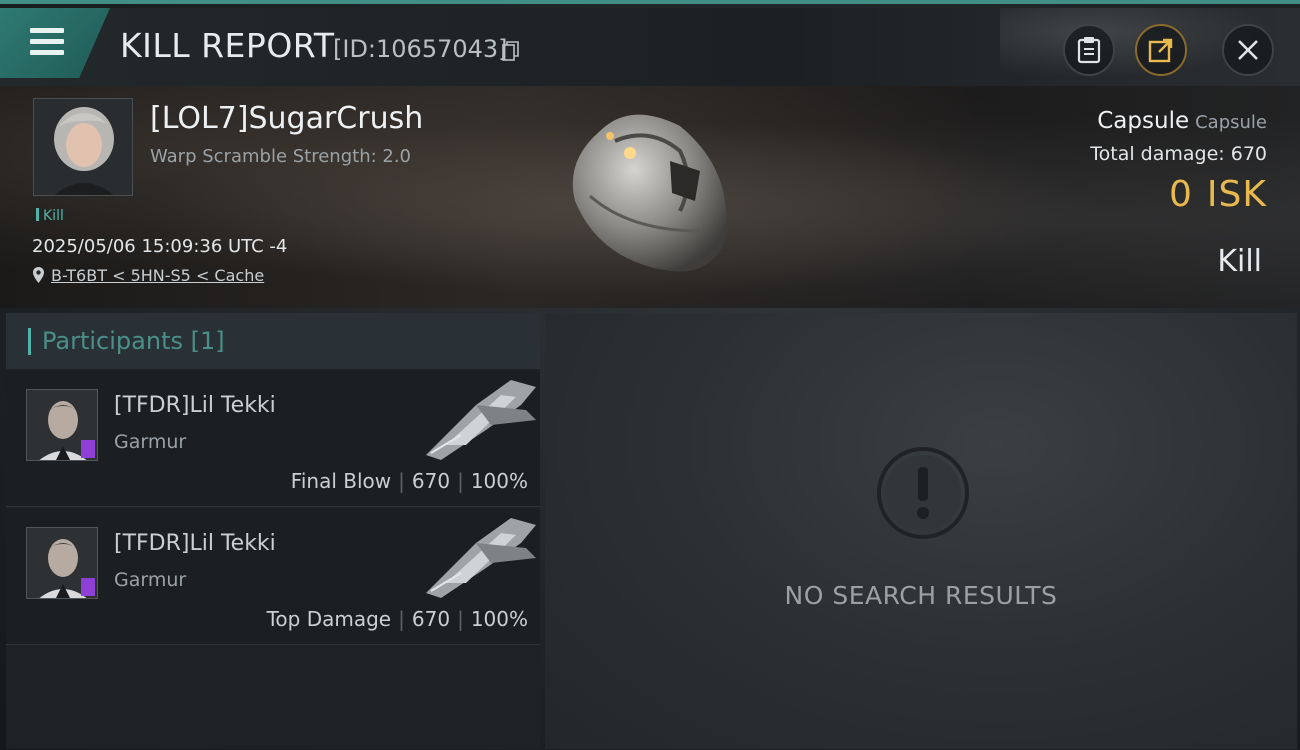  Describe the element at coordinates (329, 619) in the screenshot. I see `participant-label: Top Damage` at that location.